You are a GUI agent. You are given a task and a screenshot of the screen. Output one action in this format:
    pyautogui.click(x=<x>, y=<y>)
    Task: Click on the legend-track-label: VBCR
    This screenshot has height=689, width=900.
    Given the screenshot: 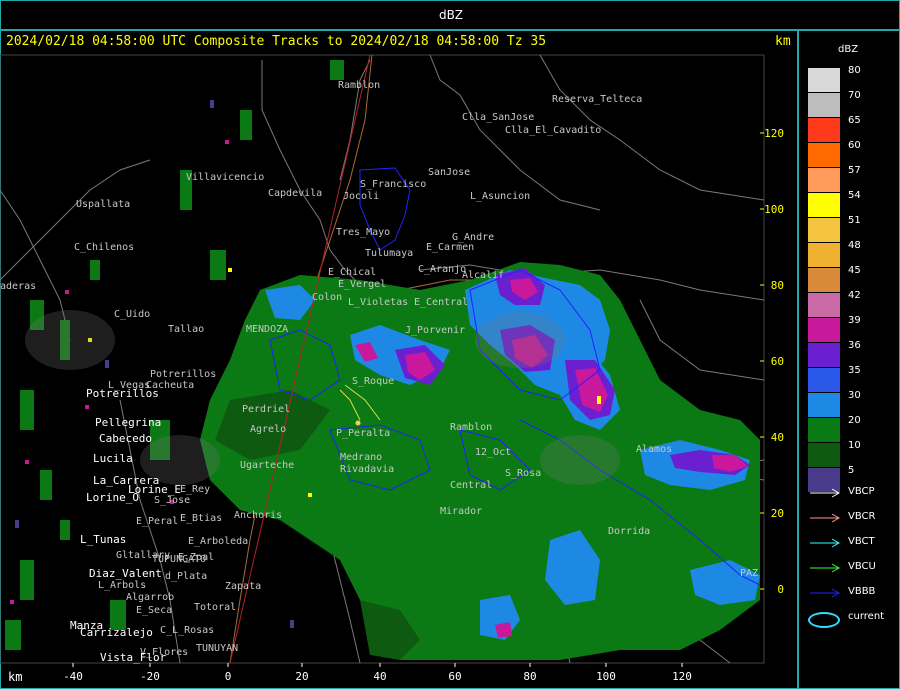 What is the action you would take?
    pyautogui.click(x=862, y=516)
    